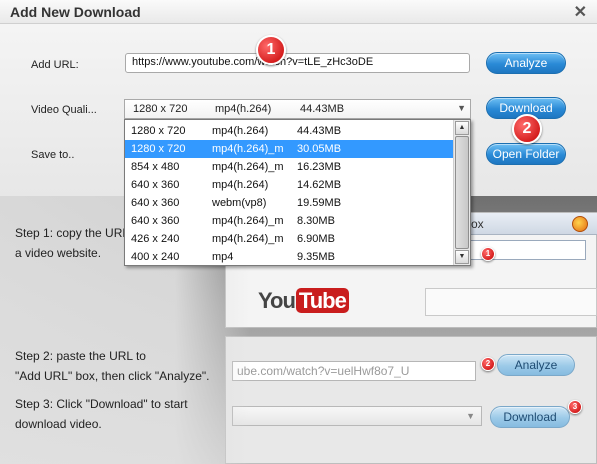  What do you see at coordinates (357, 416) in the screenshot?
I see `demo-quality-select: ▼` at bounding box center [357, 416].